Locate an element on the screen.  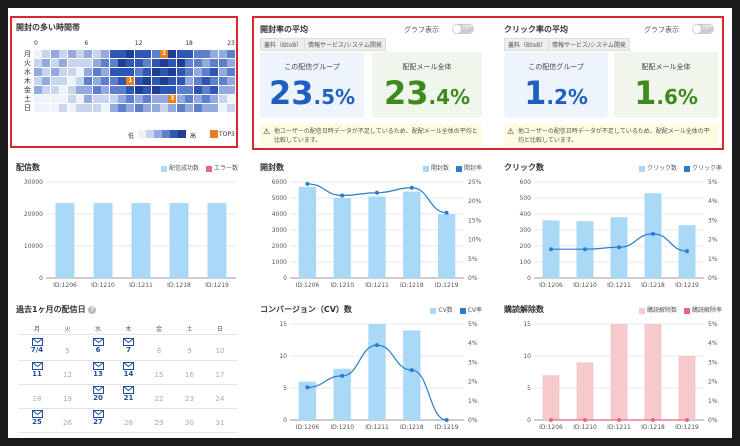
group-rate-label: この配信グループ is located at coordinates (556, 67).